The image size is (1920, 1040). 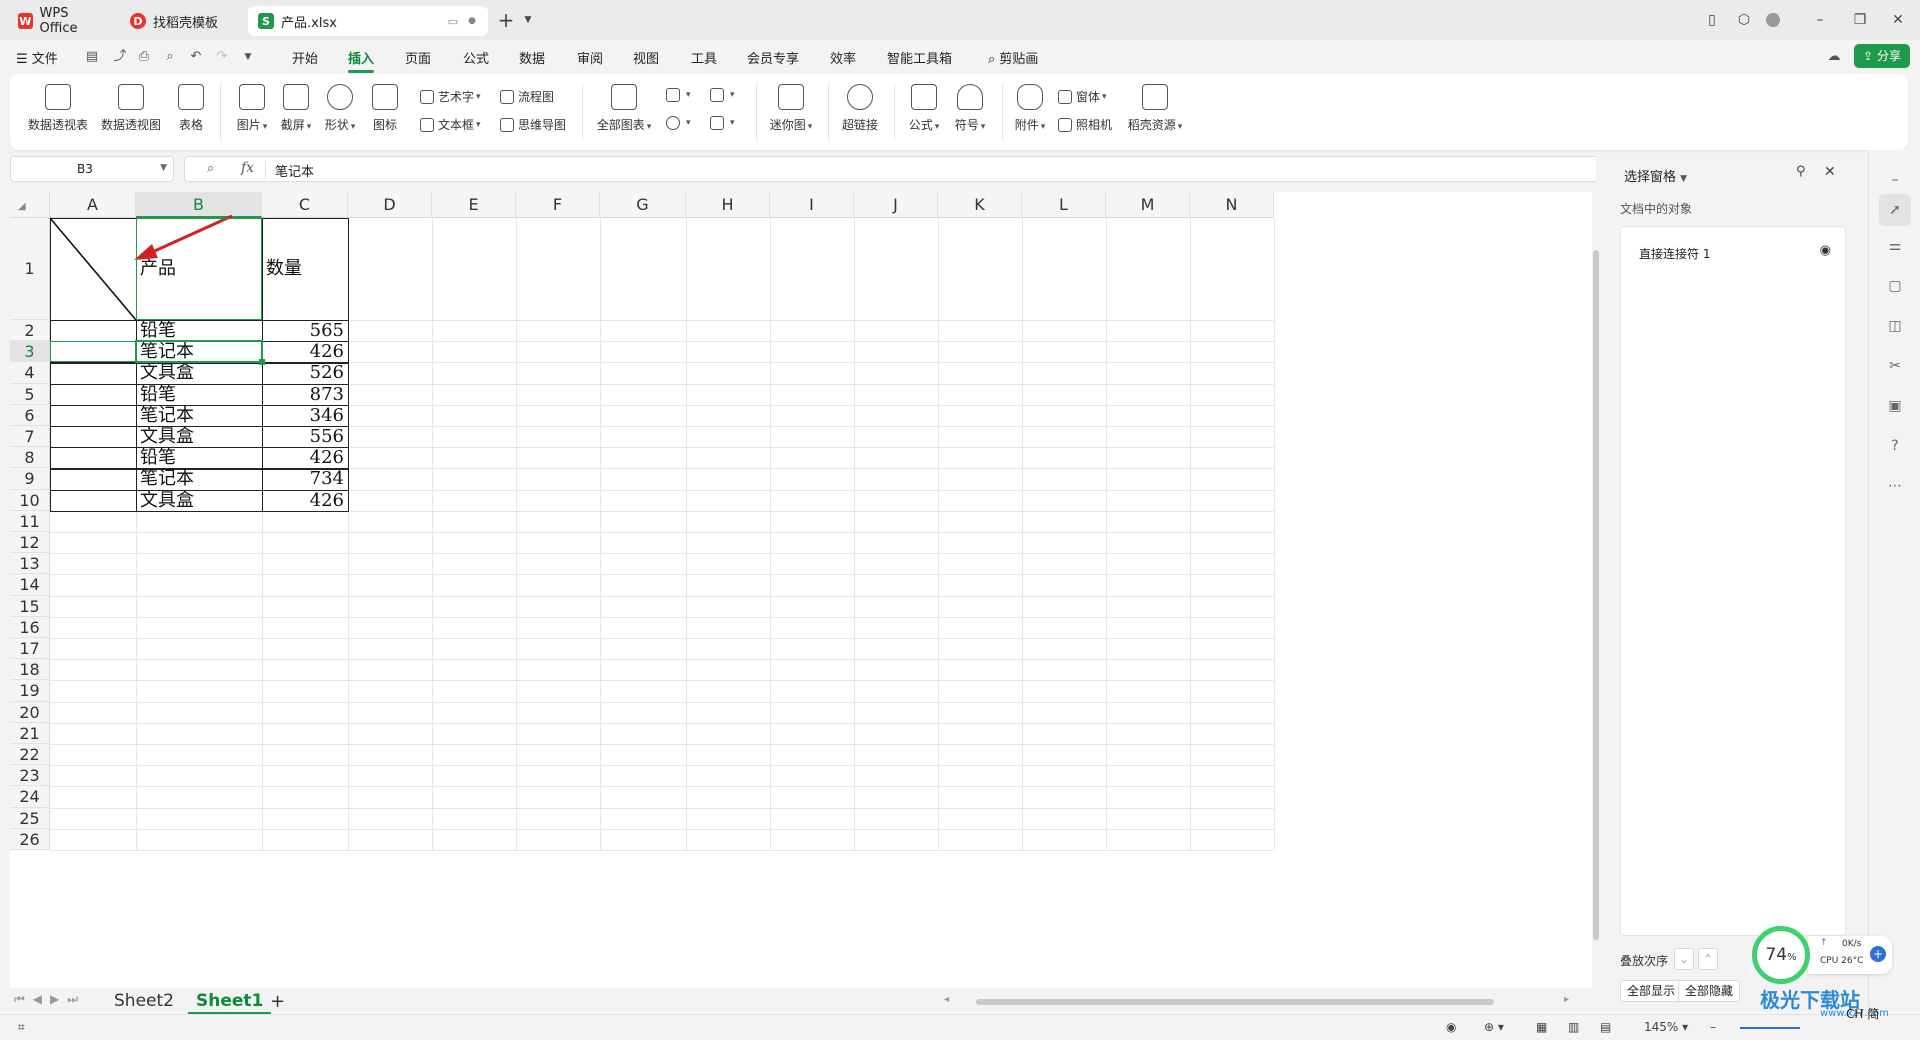 I want to click on row-header-12: 12, so click(x=30, y=543).